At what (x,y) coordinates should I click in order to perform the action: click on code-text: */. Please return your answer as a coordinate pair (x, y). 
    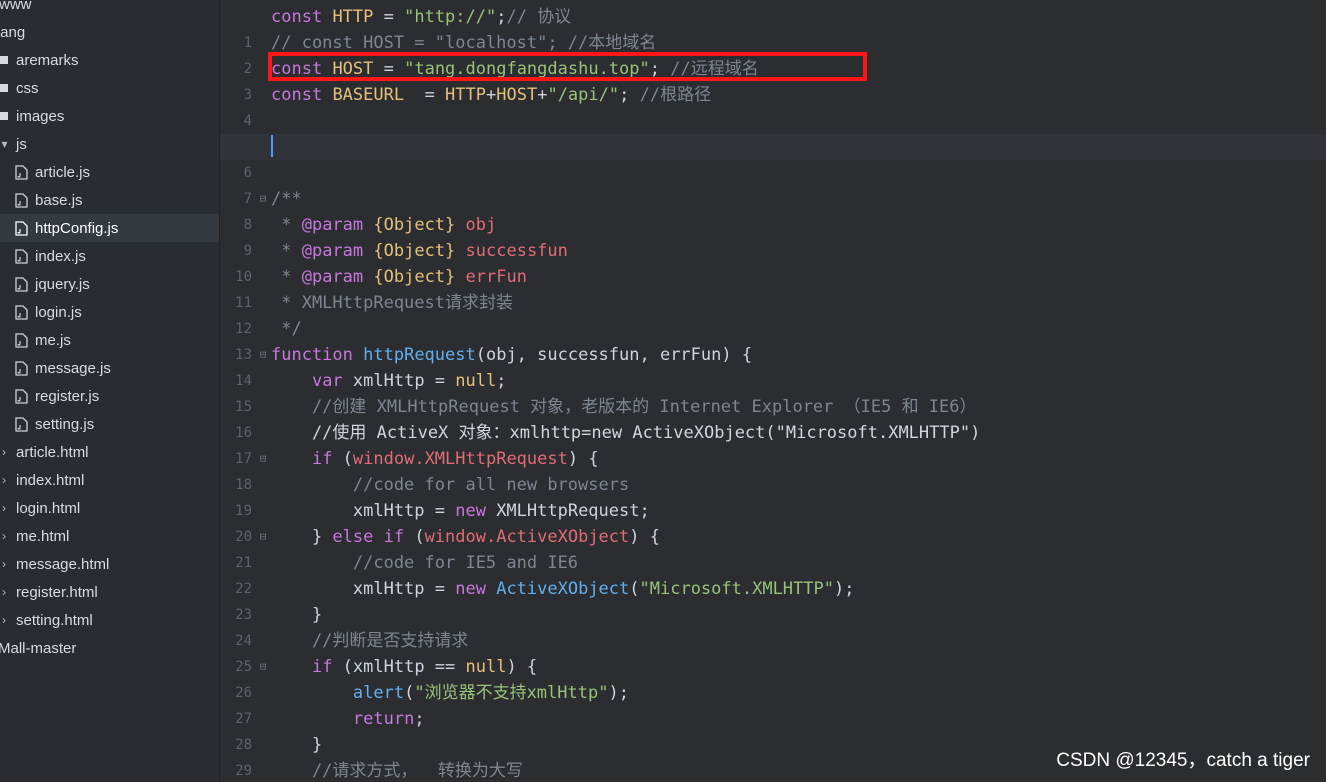
    Looking at the image, I should click on (286, 329).